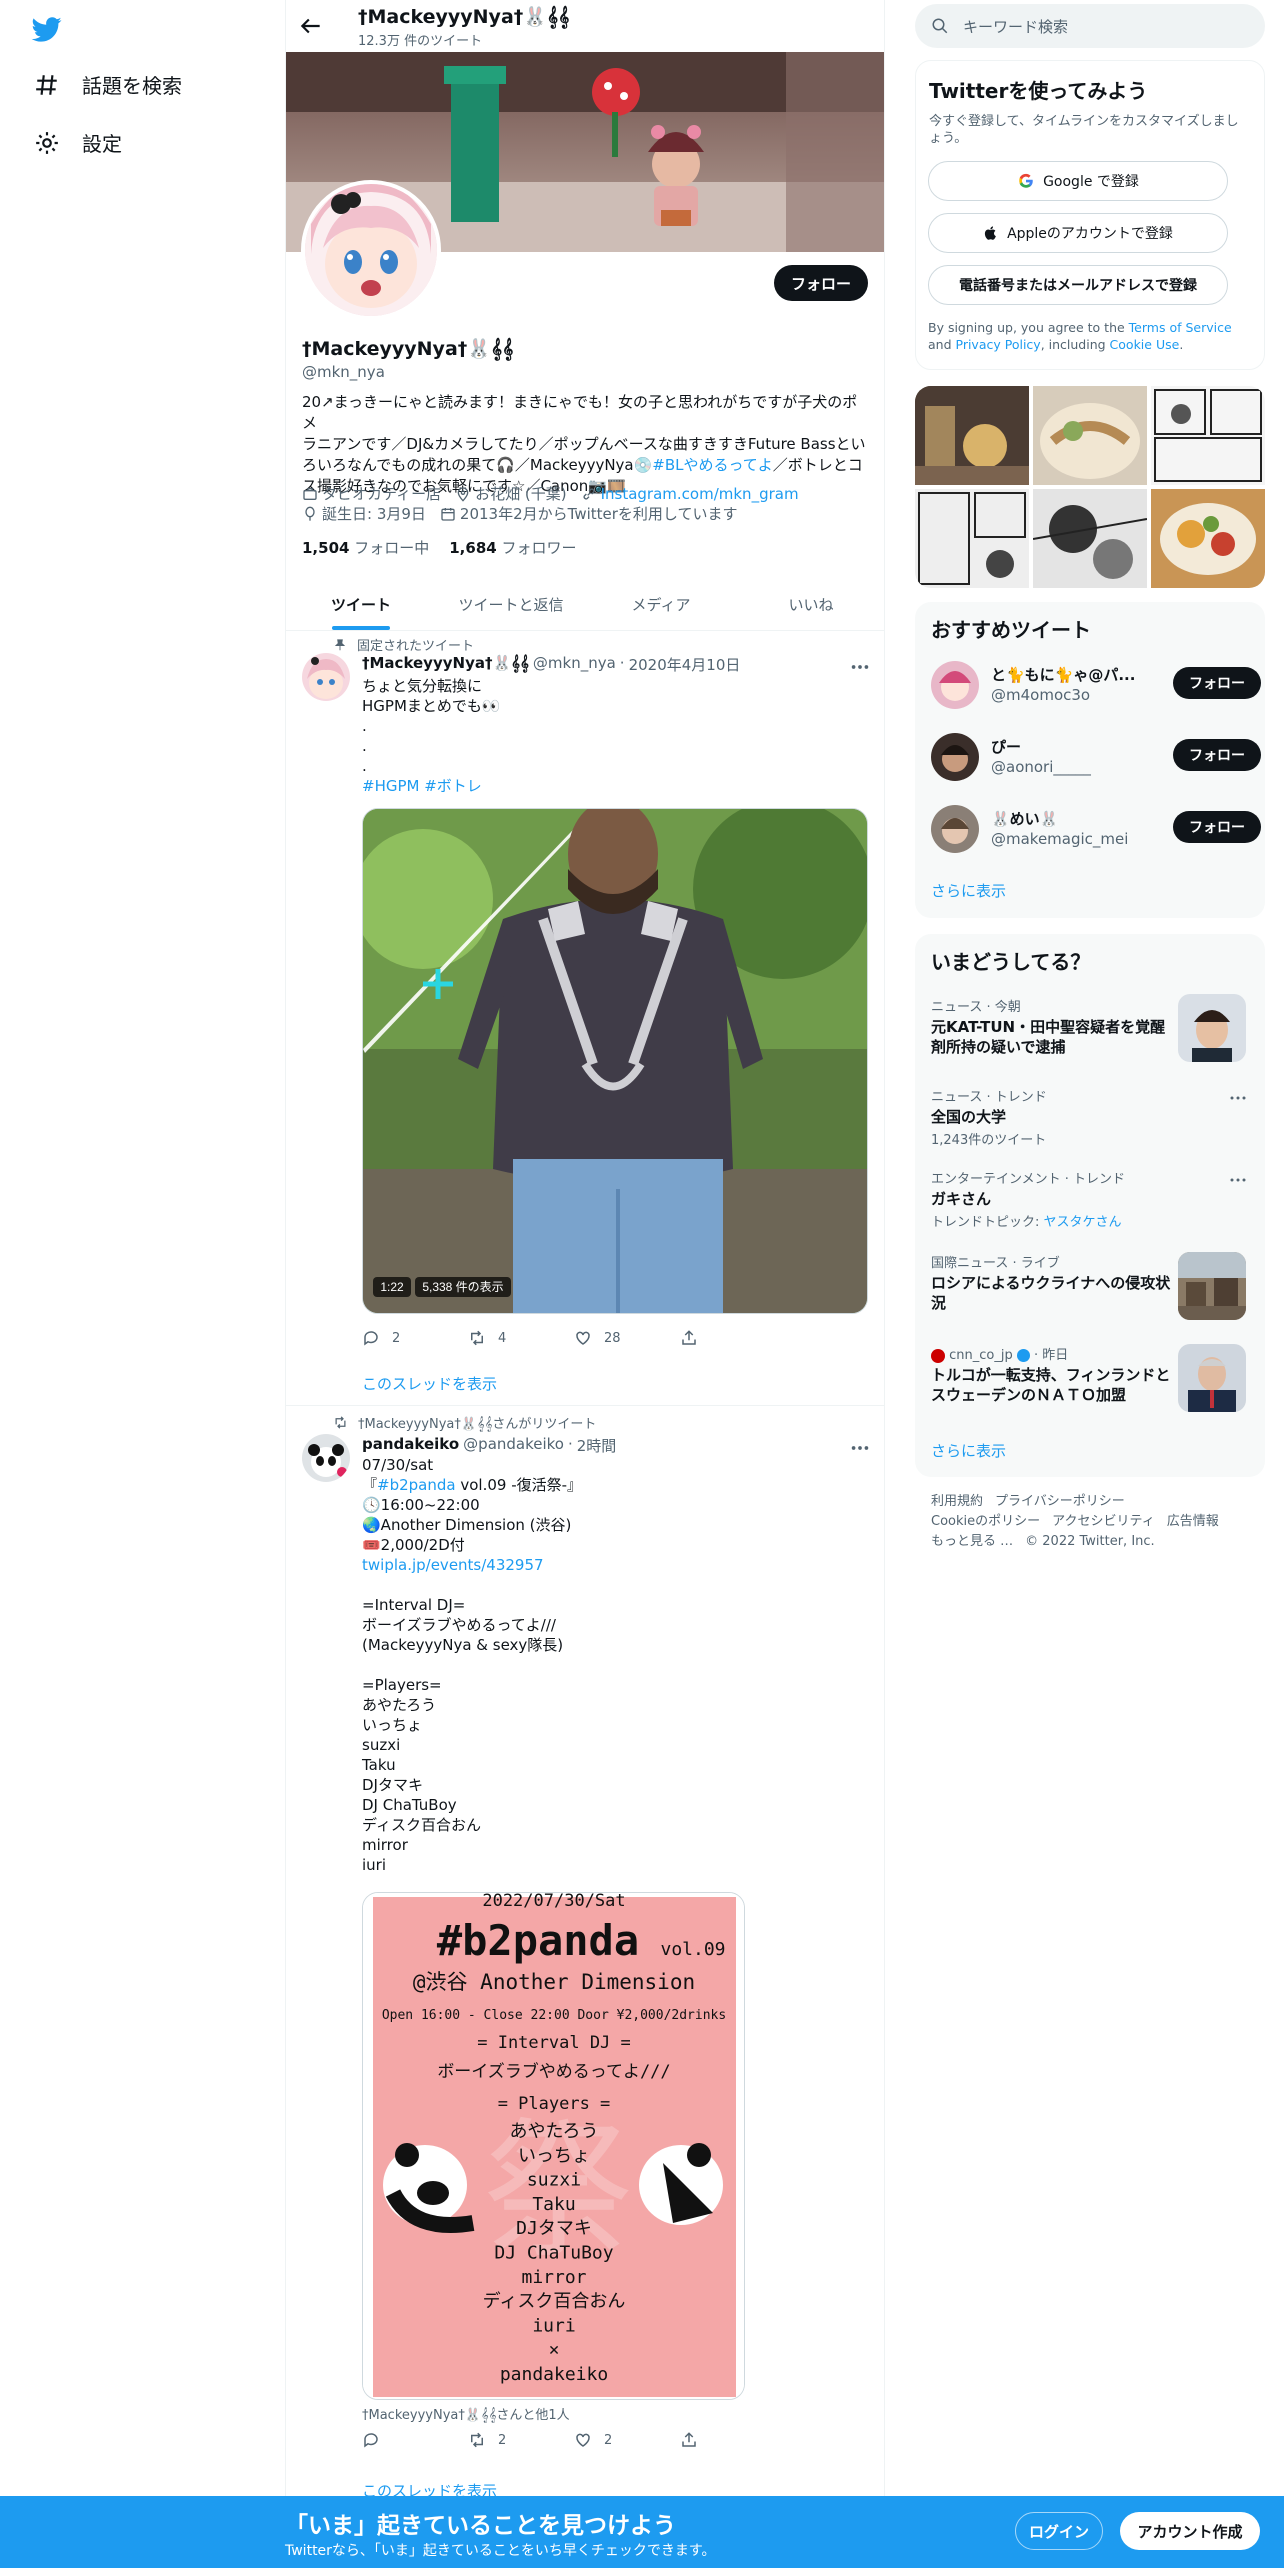 The width and height of the screenshot is (1284, 2568). I want to click on footer-link: 利用規約, so click(957, 1501).